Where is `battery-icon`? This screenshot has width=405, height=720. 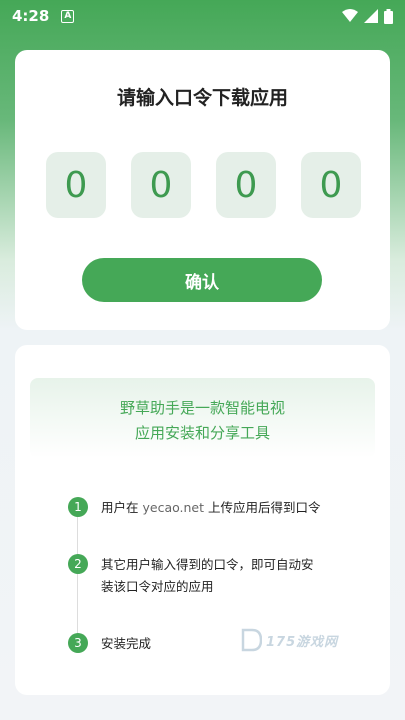 battery-icon is located at coordinates (388, 16).